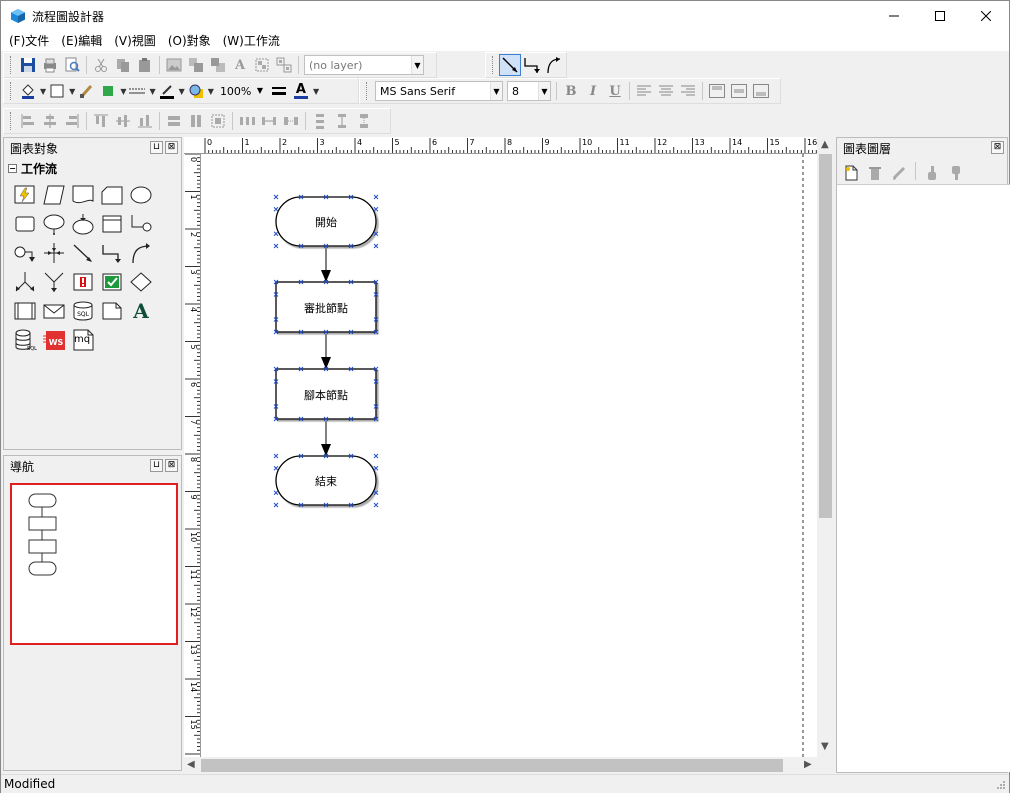 The height and width of the screenshot is (793, 1010). What do you see at coordinates (211, 91) in the screenshot?
I see `shadow-dropdown-icon: ▼` at bounding box center [211, 91].